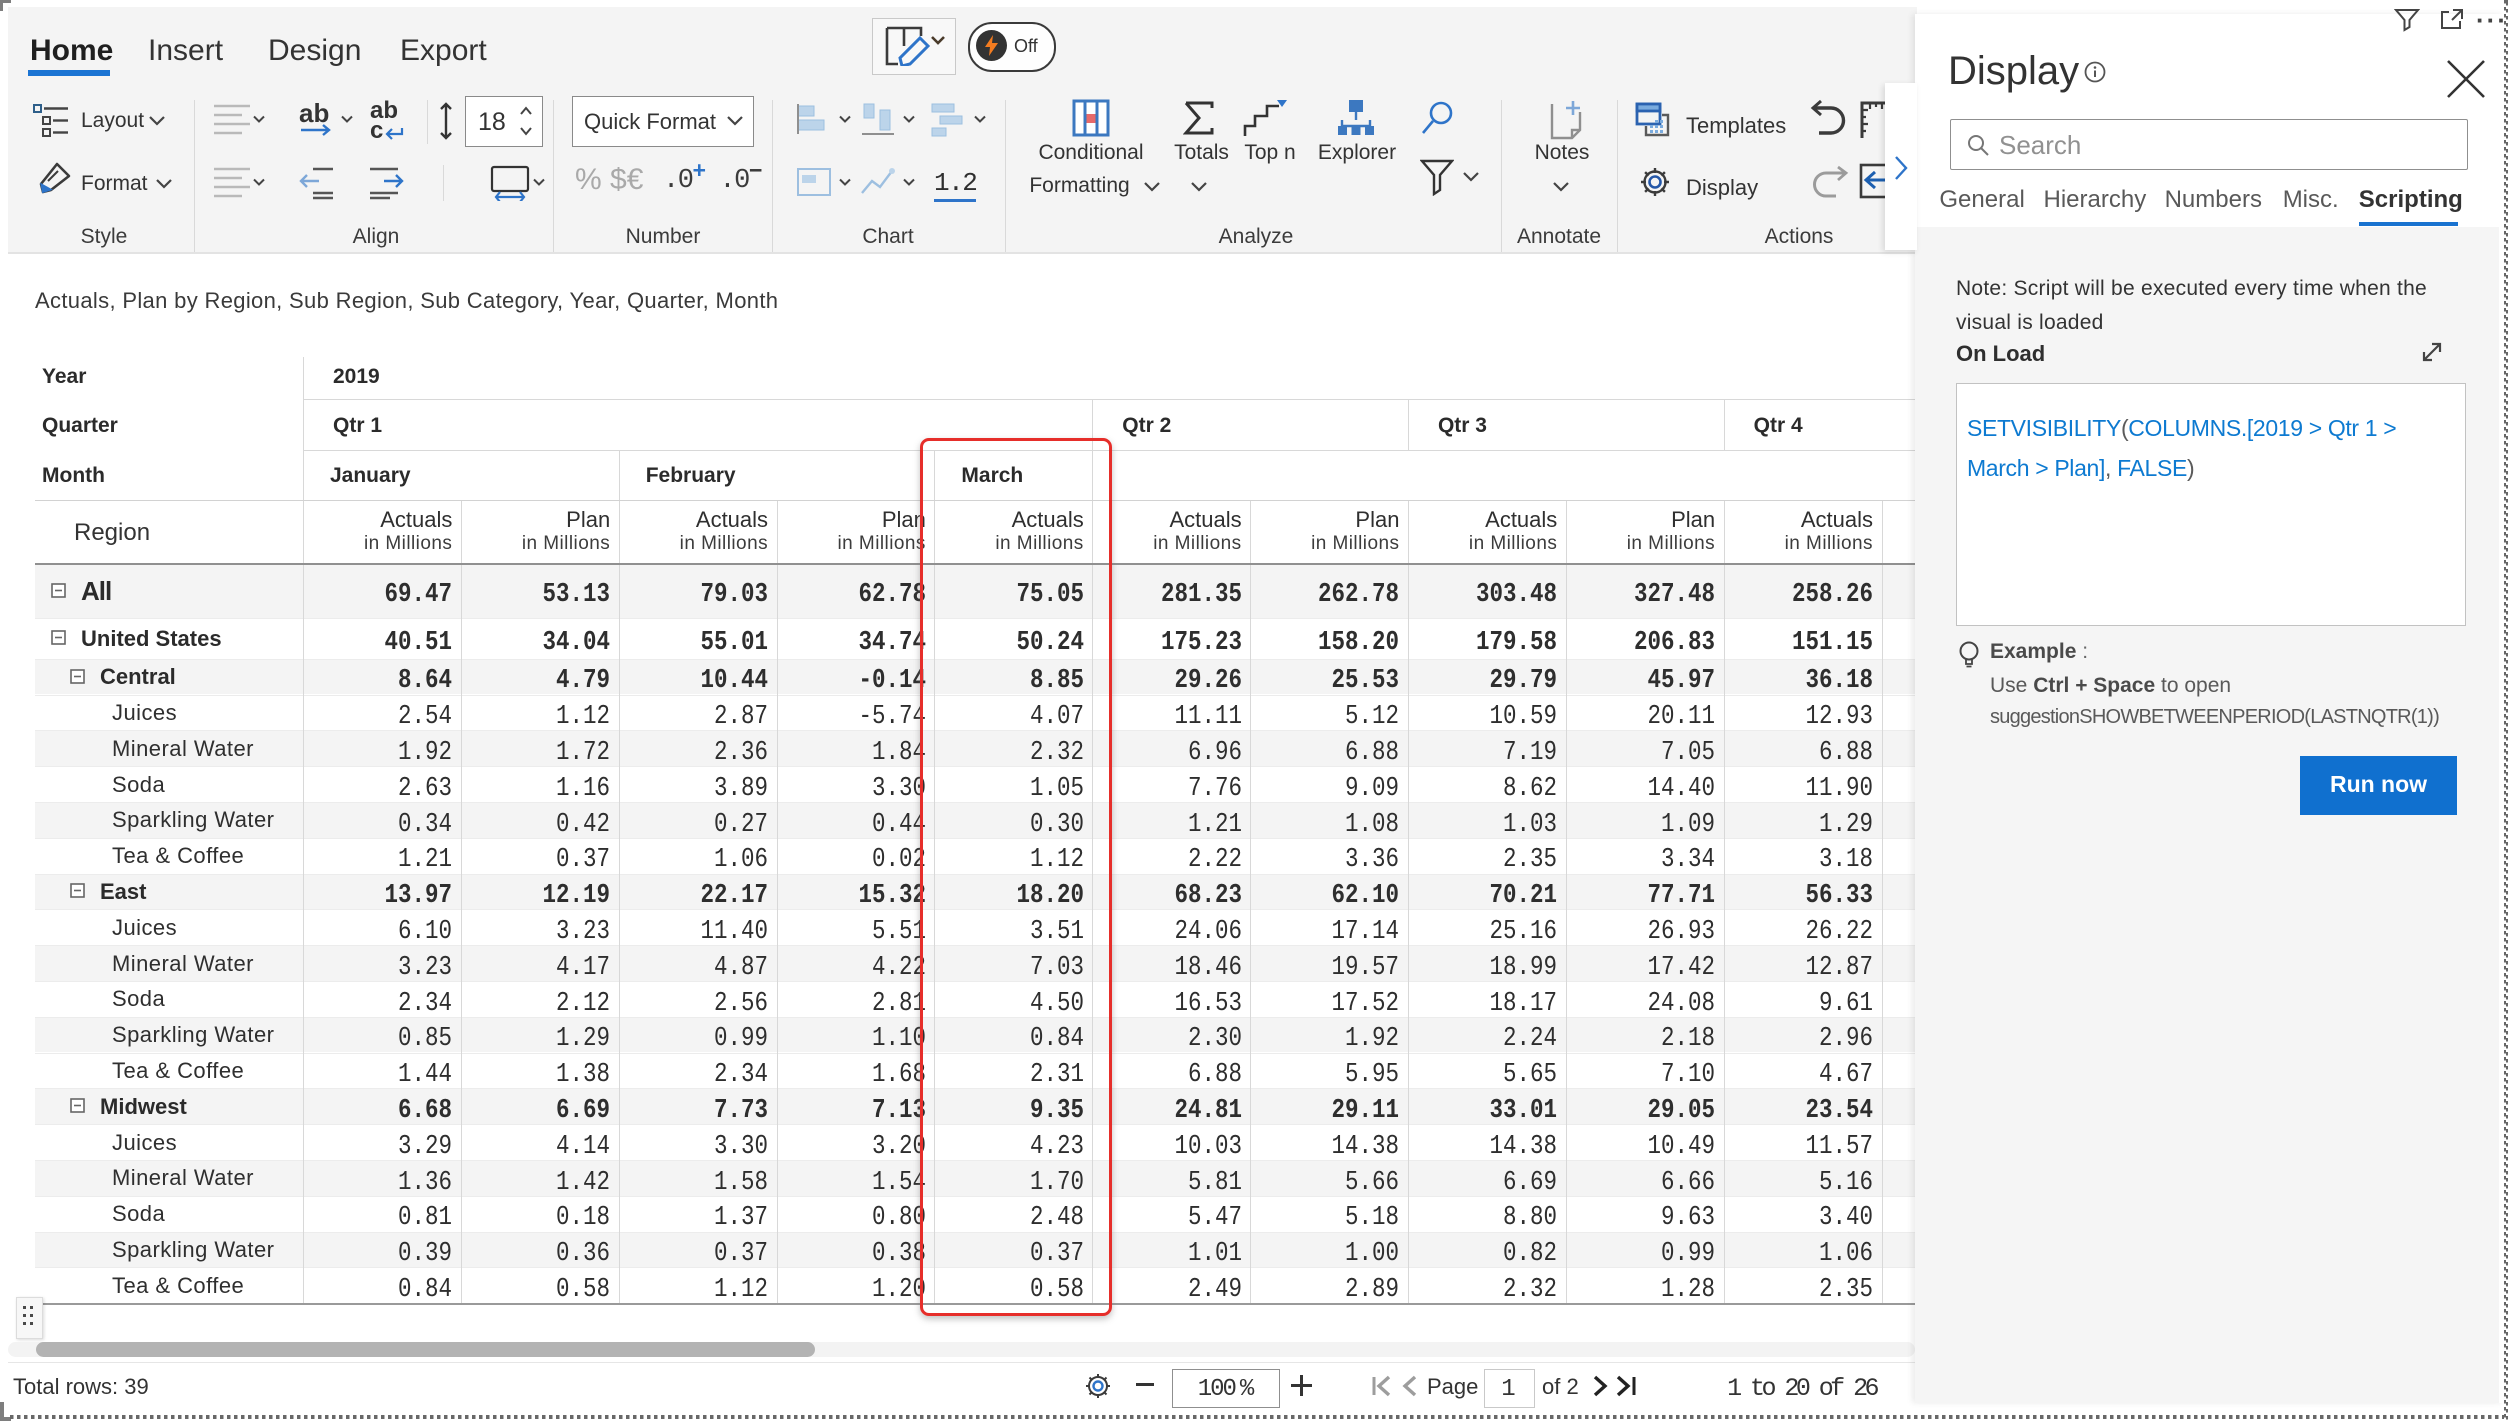 The height and width of the screenshot is (1423, 2508). Describe the element at coordinates (314, 114) in the screenshot. I see `svg-text: ab` at that location.